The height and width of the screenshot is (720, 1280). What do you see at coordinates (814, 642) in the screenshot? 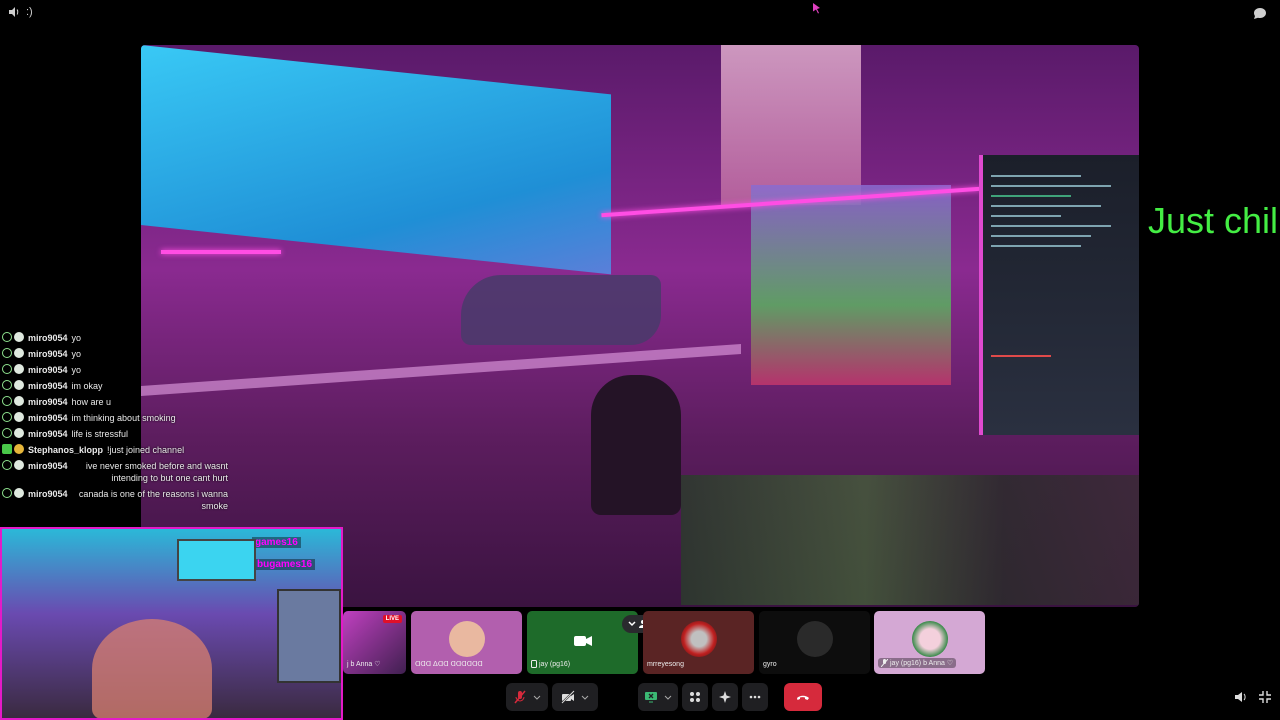
I see `participant-tile: gyro` at bounding box center [814, 642].